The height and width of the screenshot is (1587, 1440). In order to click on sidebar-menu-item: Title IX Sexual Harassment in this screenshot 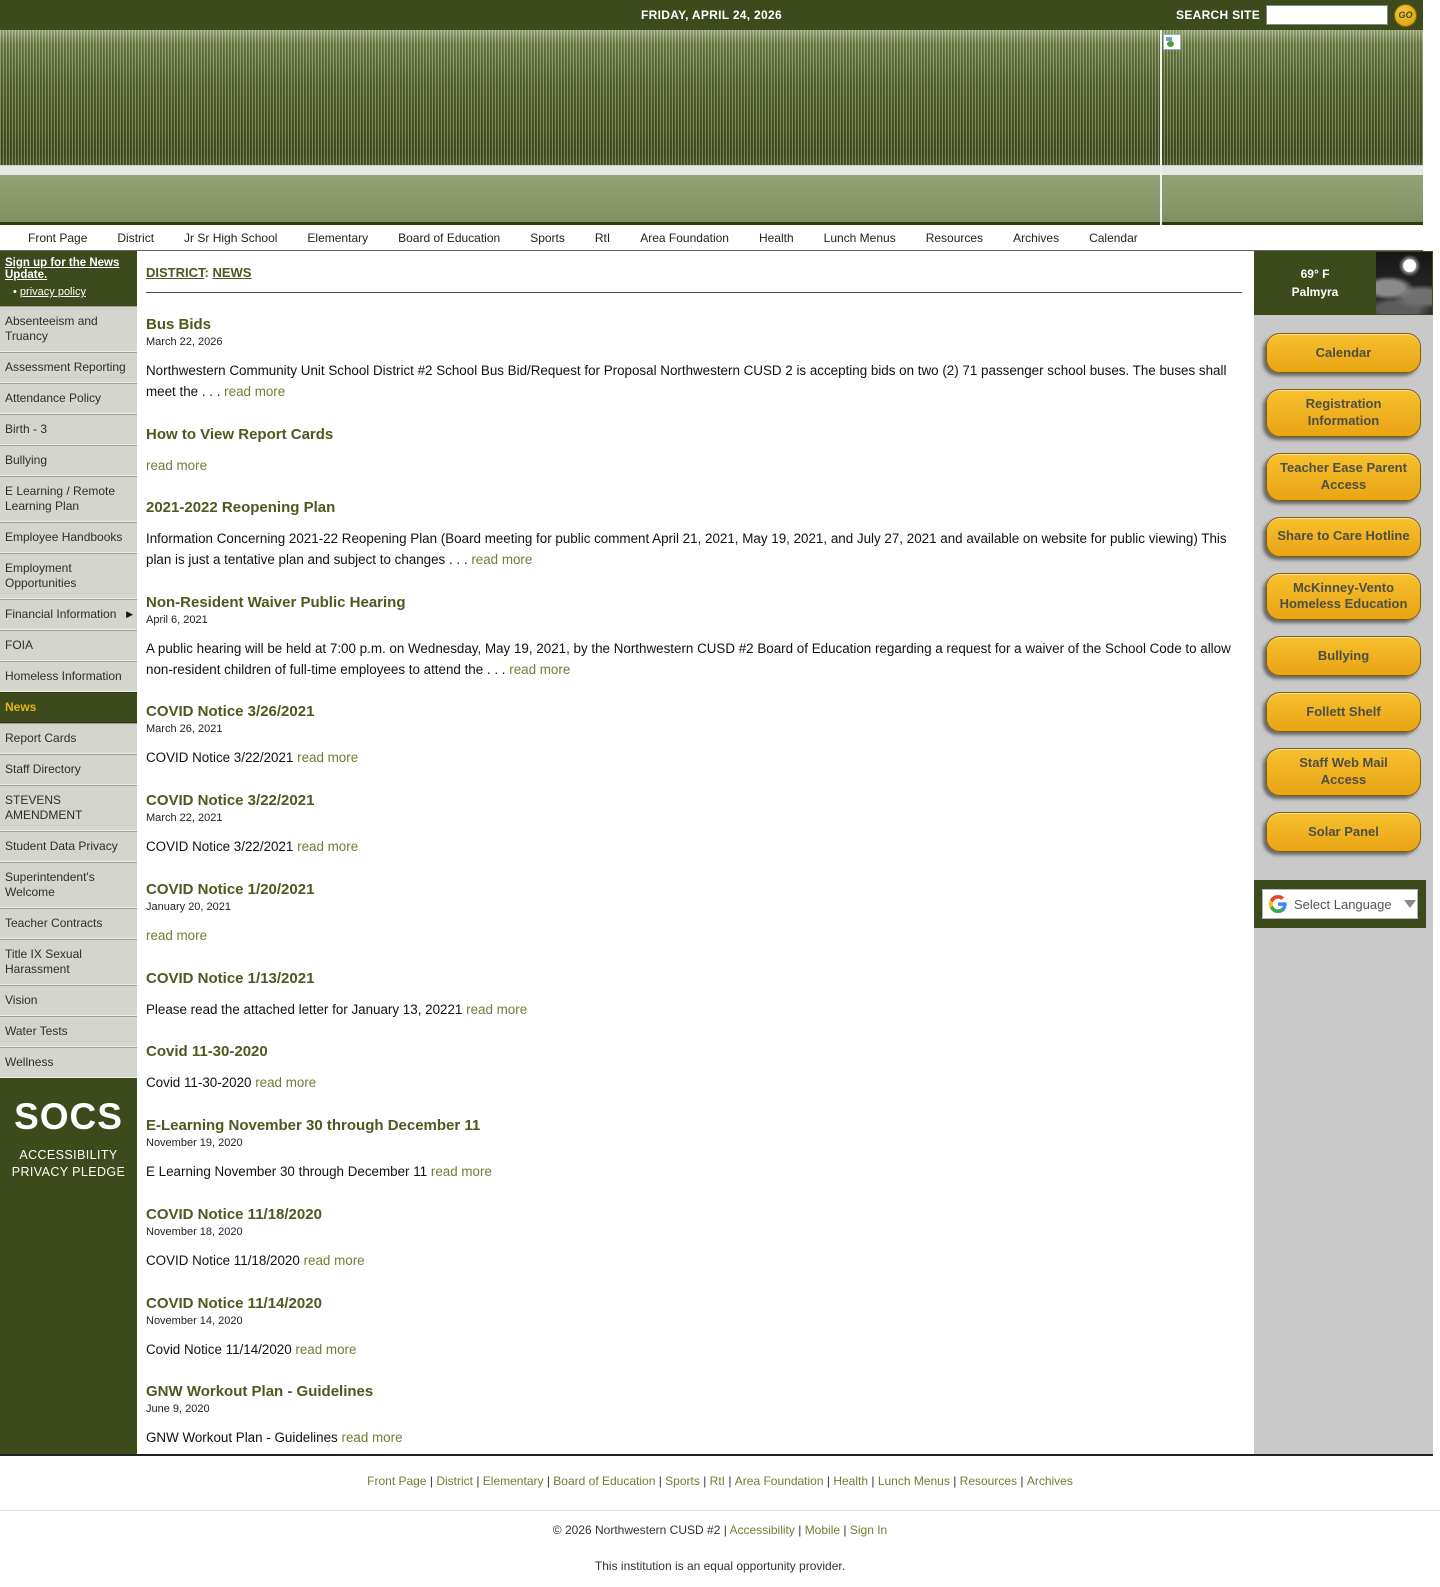, I will do `click(68, 962)`.